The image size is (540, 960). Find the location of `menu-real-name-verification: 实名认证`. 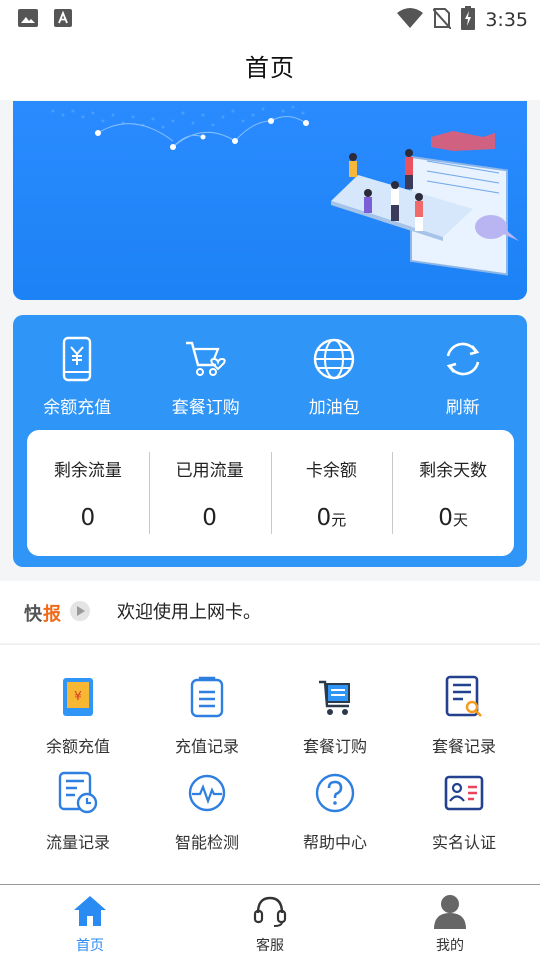

menu-real-name-verification: 实名认证 is located at coordinates (464, 812).